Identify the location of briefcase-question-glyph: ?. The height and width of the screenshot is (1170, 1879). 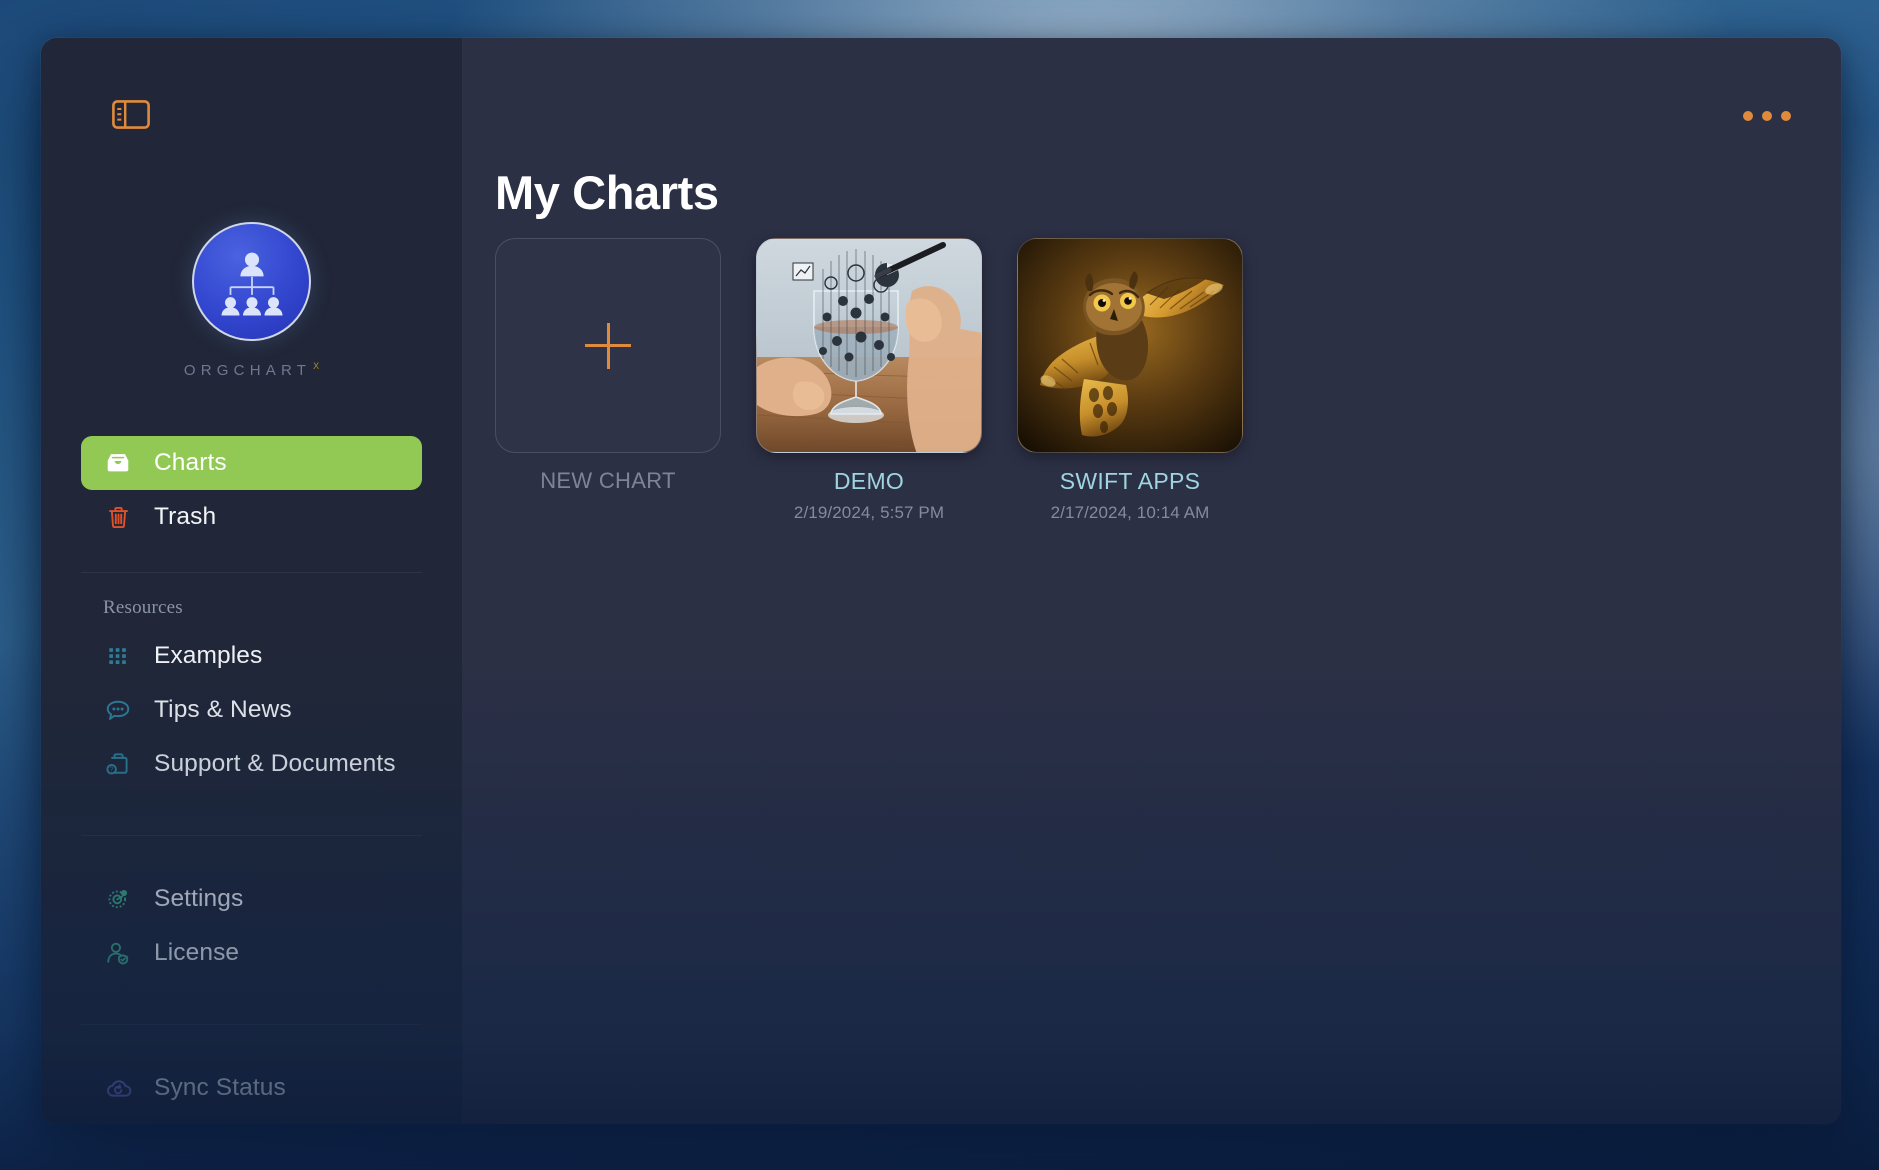
(117, 764).